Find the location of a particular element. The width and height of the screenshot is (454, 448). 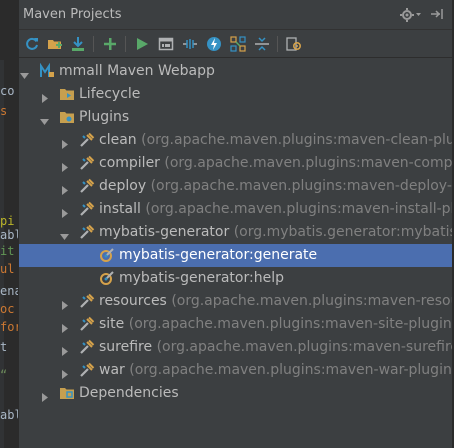

editor-text-fragment: ul is located at coordinates (7, 269).